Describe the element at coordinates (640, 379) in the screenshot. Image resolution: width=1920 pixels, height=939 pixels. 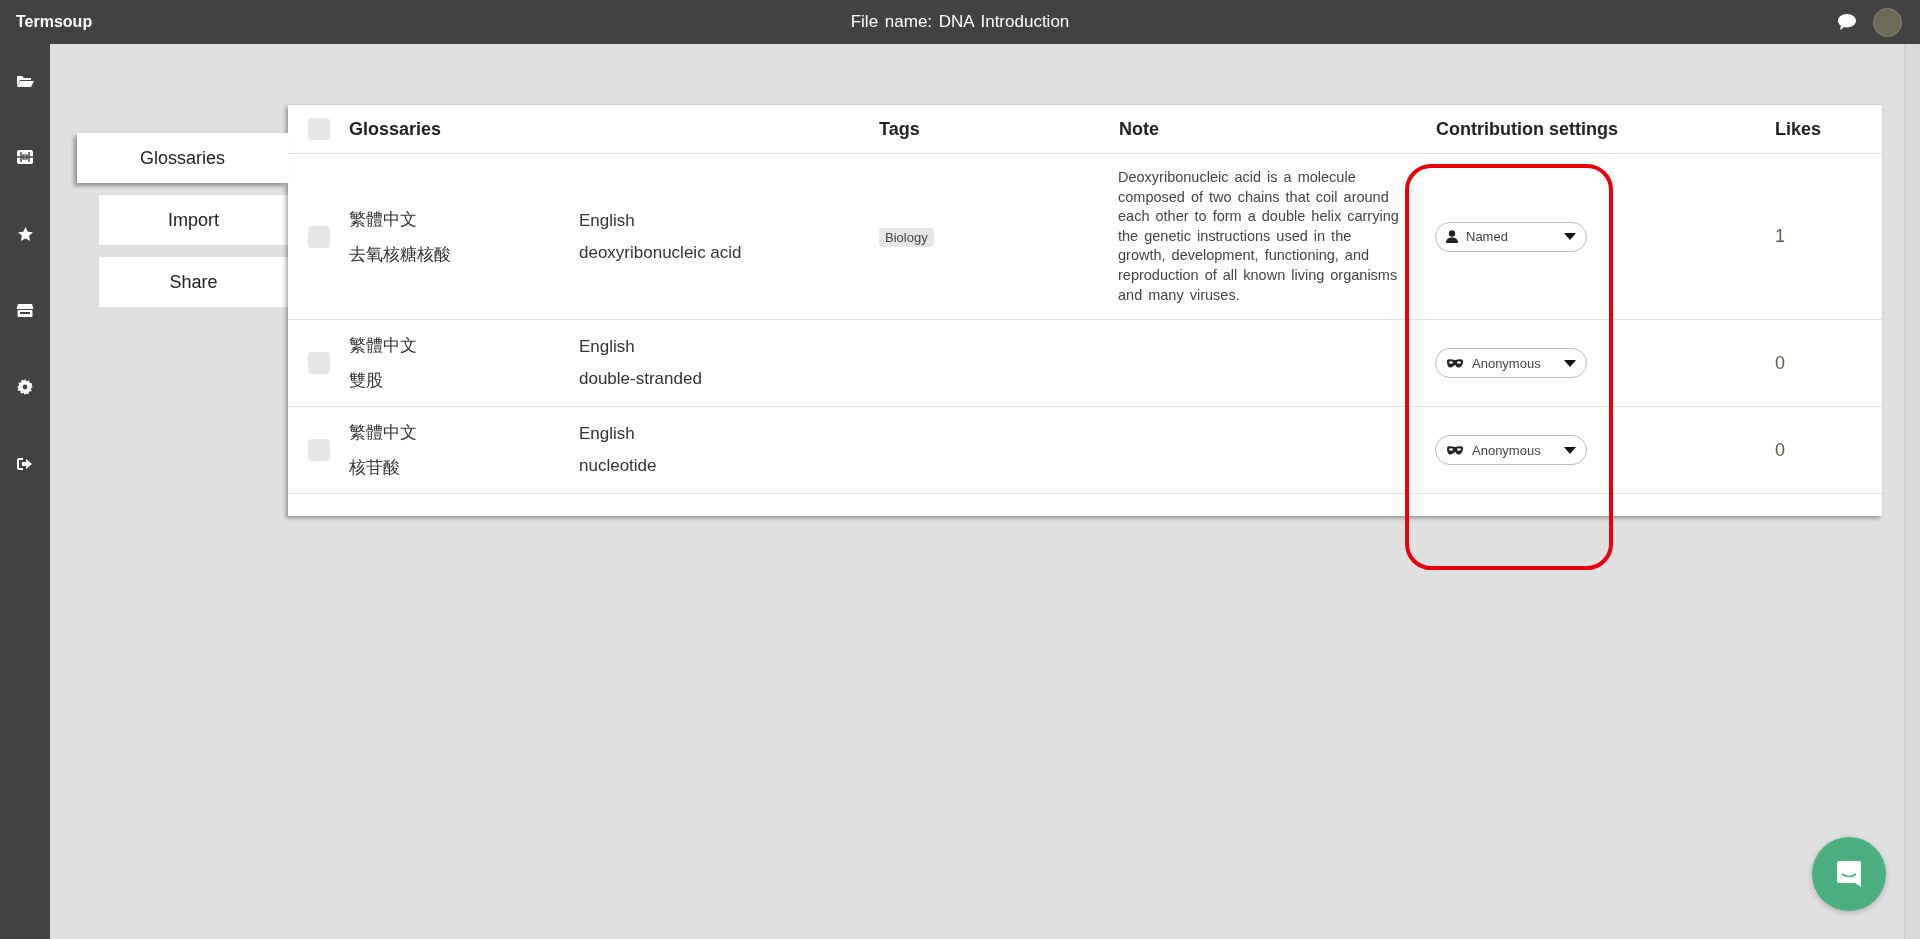
I see `target-term: double-stranded` at that location.